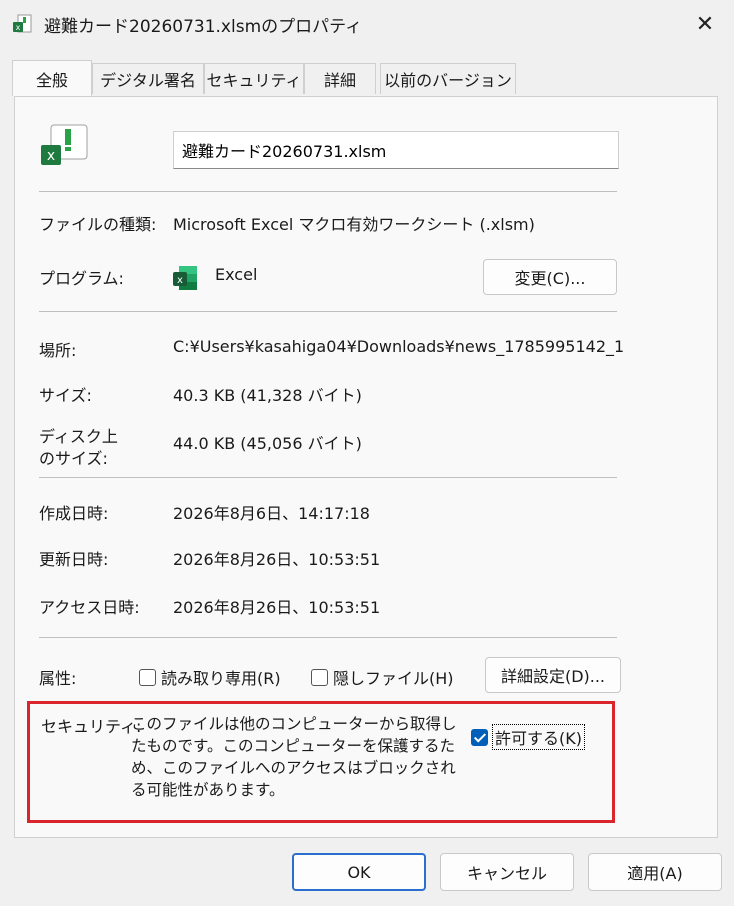 Image resolution: width=734 pixels, height=906 pixels. I want to click on tab-details: 詳細, so click(340, 78).